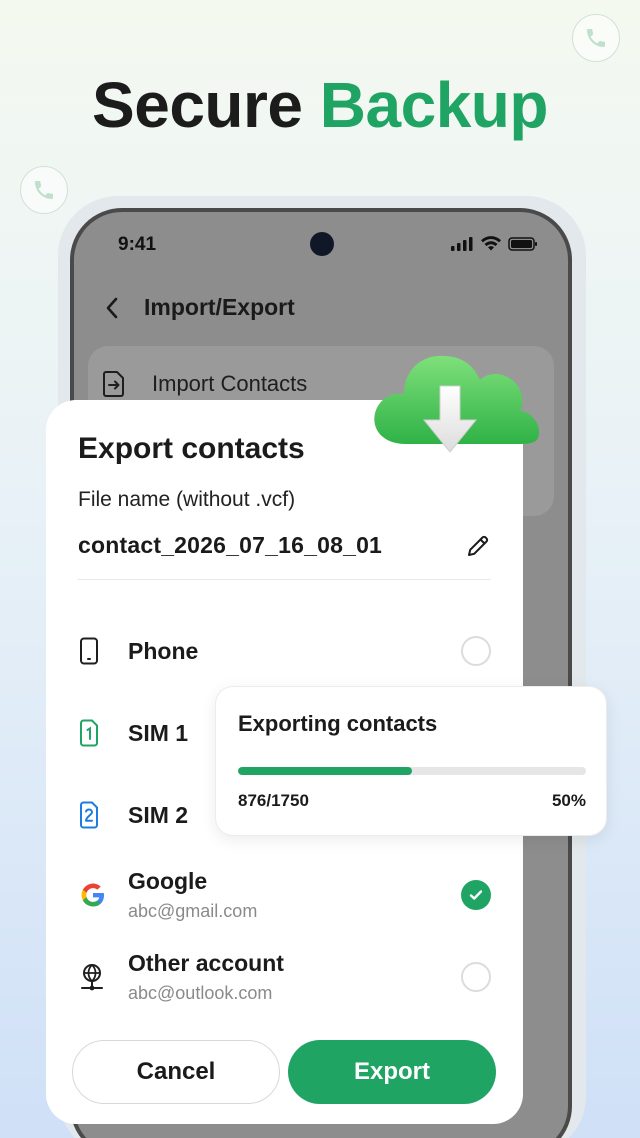 Image resolution: width=640 pixels, height=1138 pixels. What do you see at coordinates (200, 993) in the screenshot?
I see `option-subtitle: abc@outlook.com` at bounding box center [200, 993].